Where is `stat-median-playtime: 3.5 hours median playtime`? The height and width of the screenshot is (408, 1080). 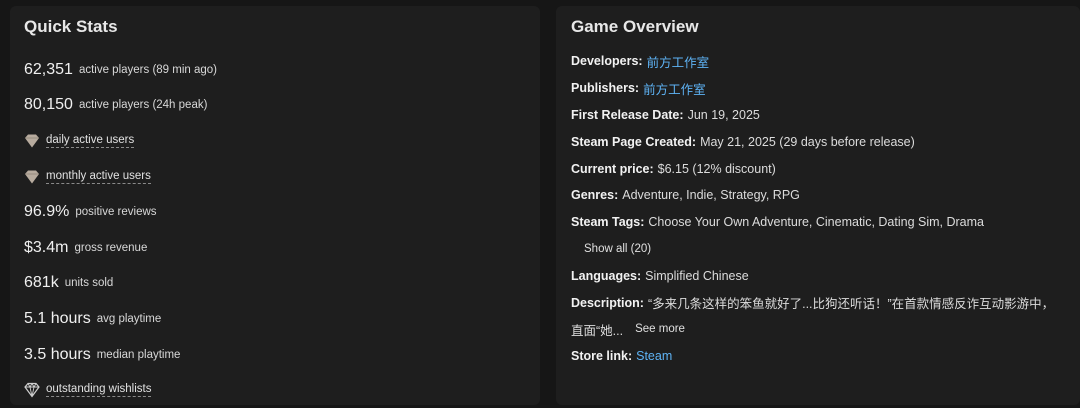
stat-median-playtime: 3.5 hours median playtime is located at coordinates (282, 355).